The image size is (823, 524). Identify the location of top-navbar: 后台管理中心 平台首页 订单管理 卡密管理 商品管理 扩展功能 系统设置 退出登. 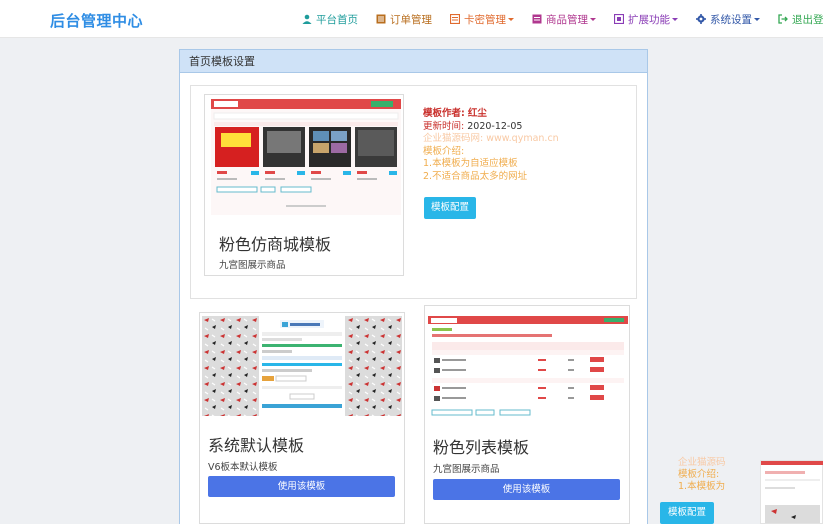
(411, 19).